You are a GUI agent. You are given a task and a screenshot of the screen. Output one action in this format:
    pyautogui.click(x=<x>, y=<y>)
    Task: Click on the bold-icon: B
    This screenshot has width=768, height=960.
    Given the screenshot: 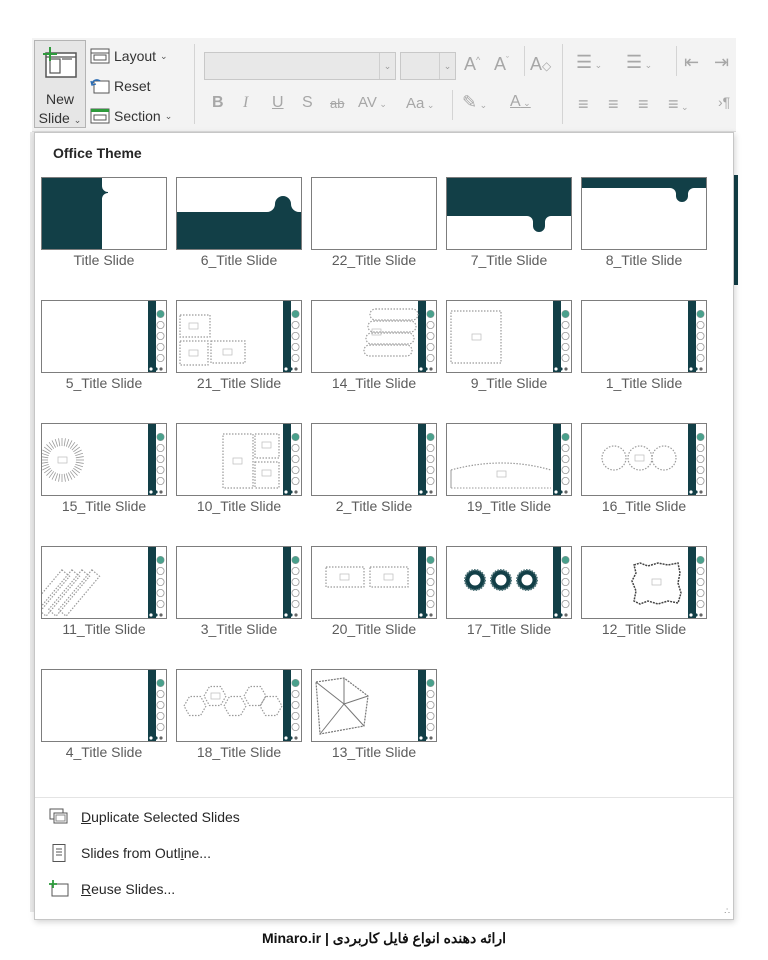 What is the action you would take?
    pyautogui.click(x=218, y=103)
    